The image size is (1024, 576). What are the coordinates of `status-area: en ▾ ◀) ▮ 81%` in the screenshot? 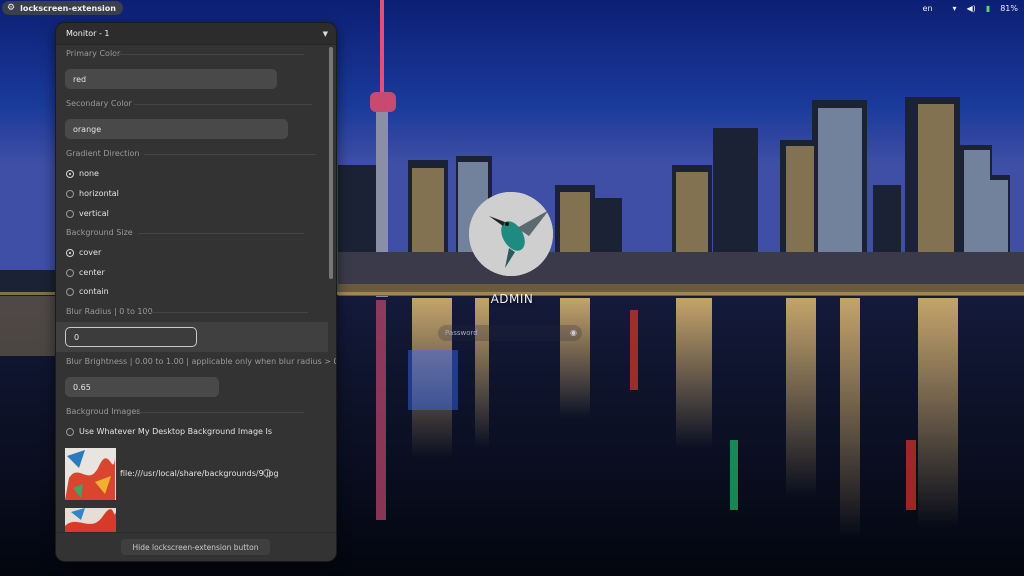 It's located at (970, 8).